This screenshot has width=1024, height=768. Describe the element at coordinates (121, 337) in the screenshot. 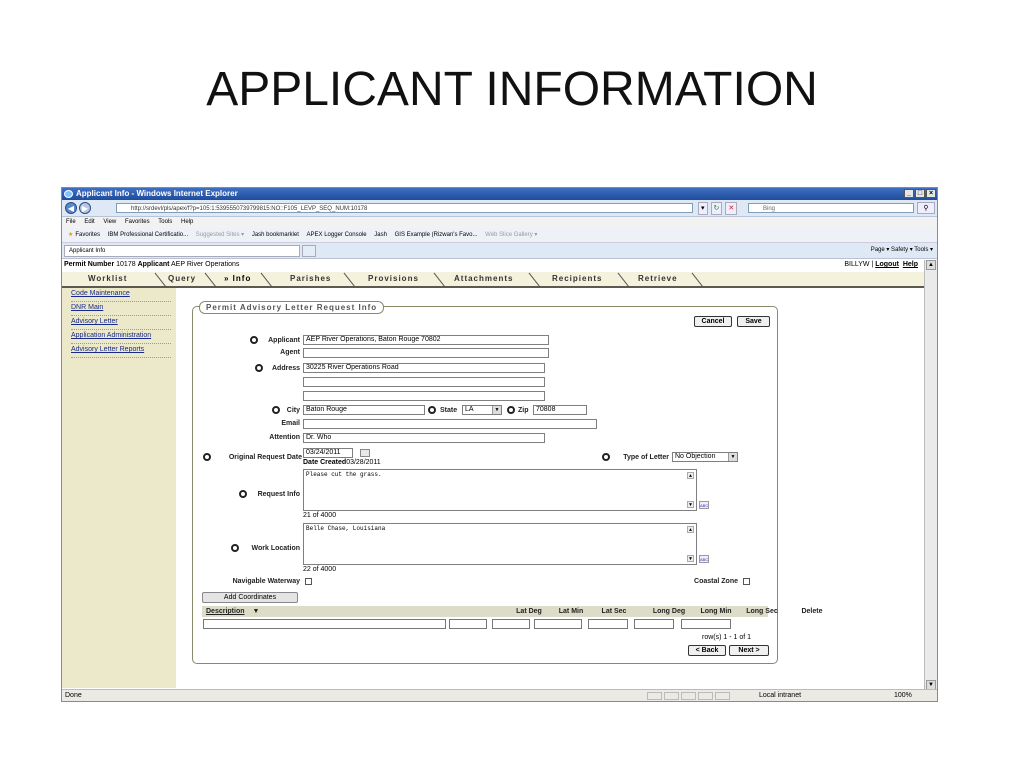

I see `sidebar-item-application-administration: Application Administration` at that location.